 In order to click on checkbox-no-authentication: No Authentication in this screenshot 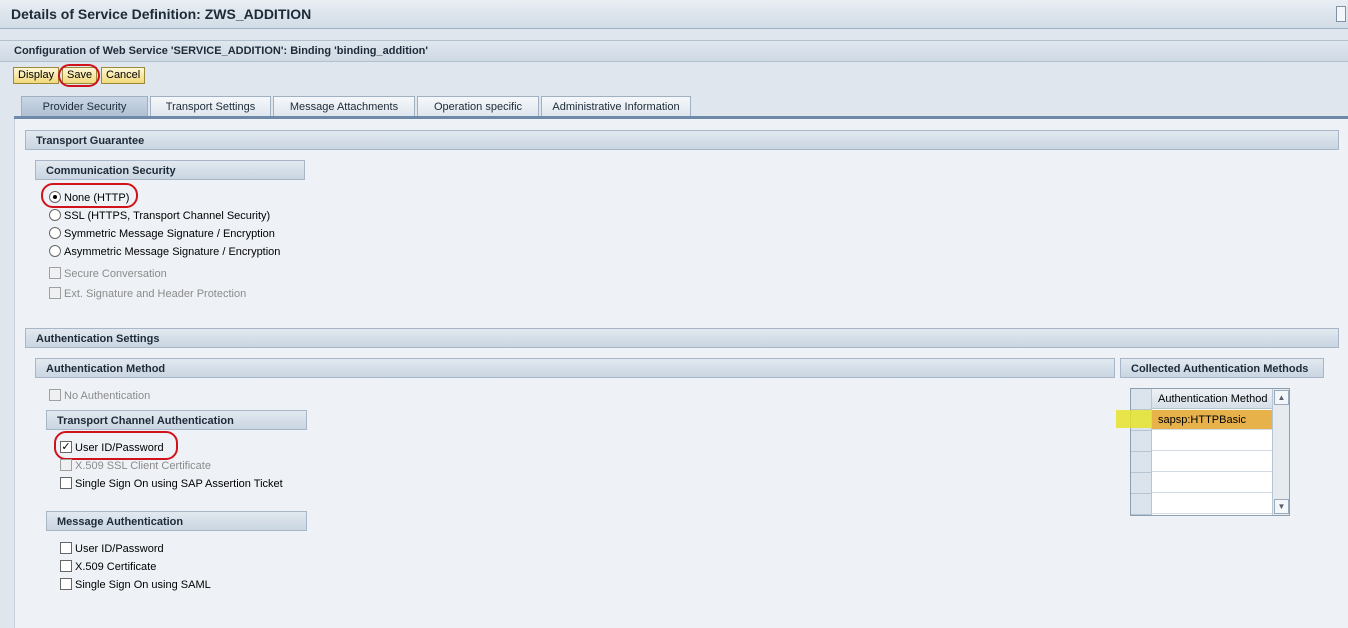, I will do `click(99, 396)`.